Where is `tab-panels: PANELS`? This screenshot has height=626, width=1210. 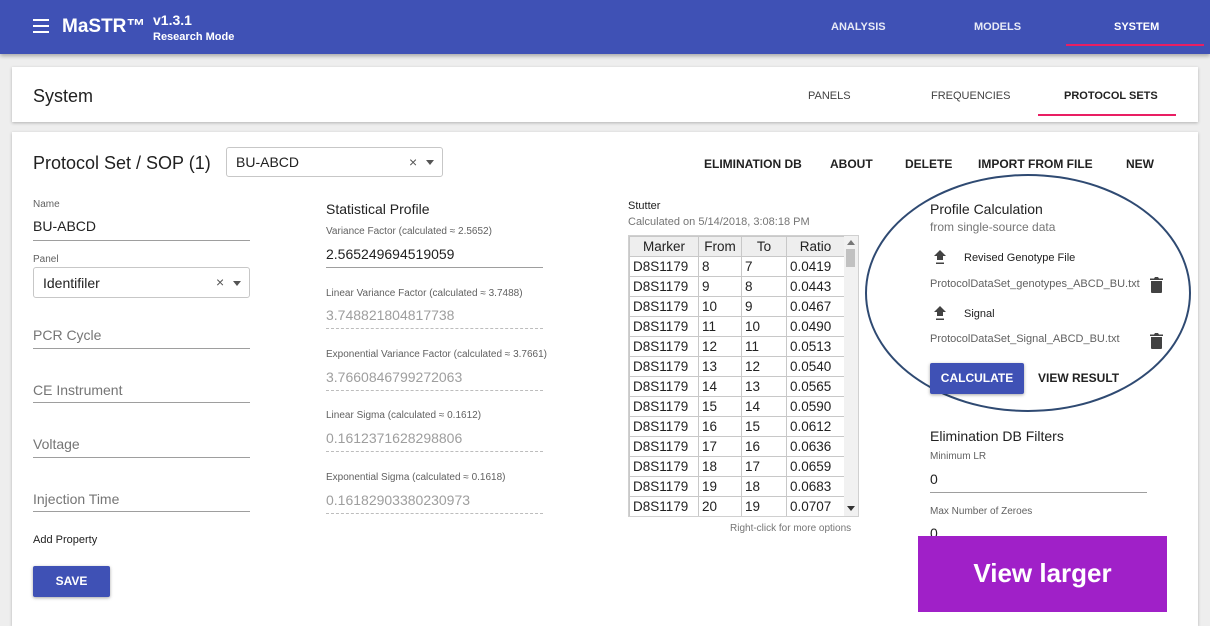
tab-panels: PANELS is located at coordinates (829, 96).